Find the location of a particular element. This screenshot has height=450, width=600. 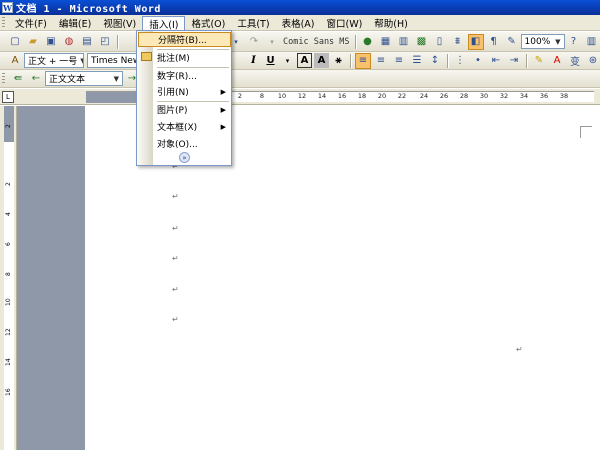

print-preview-icon: ◰ is located at coordinates (105, 42).